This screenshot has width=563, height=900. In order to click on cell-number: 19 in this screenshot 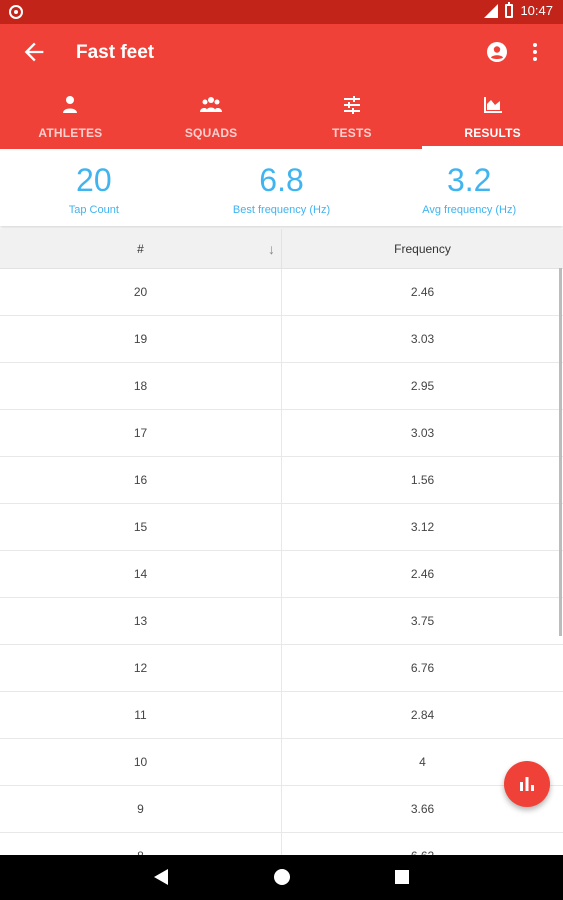, I will do `click(141, 339)`.